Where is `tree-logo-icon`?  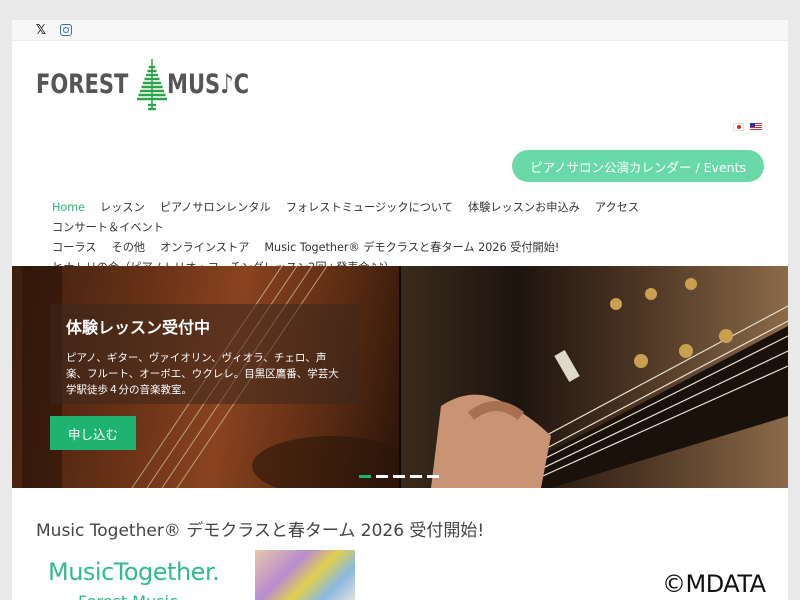 tree-logo-icon is located at coordinates (151, 85).